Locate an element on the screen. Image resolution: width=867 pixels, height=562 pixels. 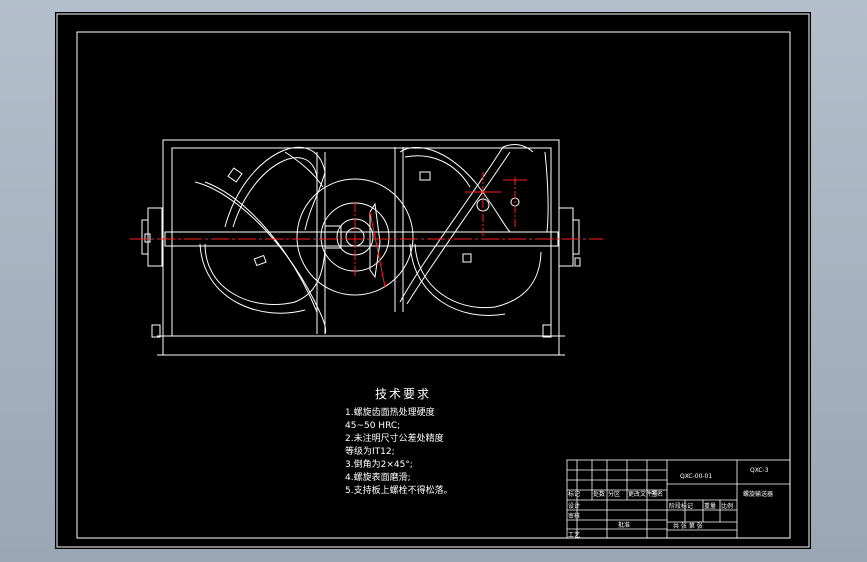
drawing-mark: QXC-3 is located at coordinates (759, 470).